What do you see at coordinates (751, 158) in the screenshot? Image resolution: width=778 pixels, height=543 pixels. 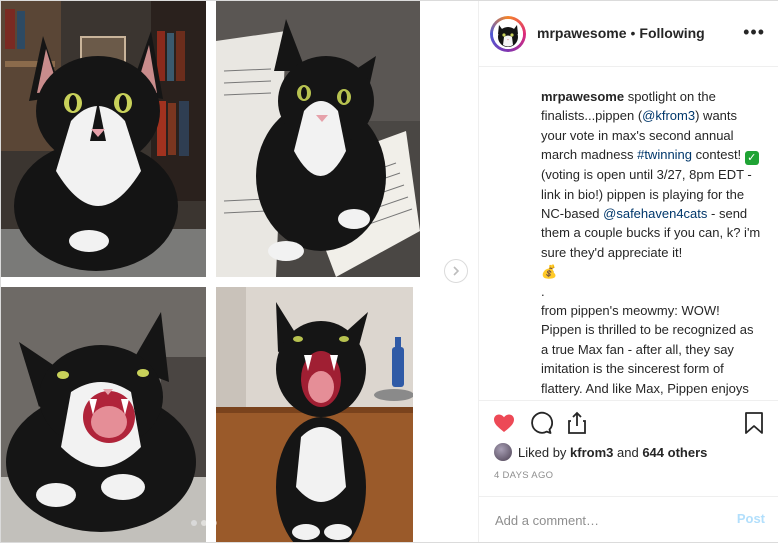 I see `check-mark-emoji-icon: ✓` at bounding box center [751, 158].